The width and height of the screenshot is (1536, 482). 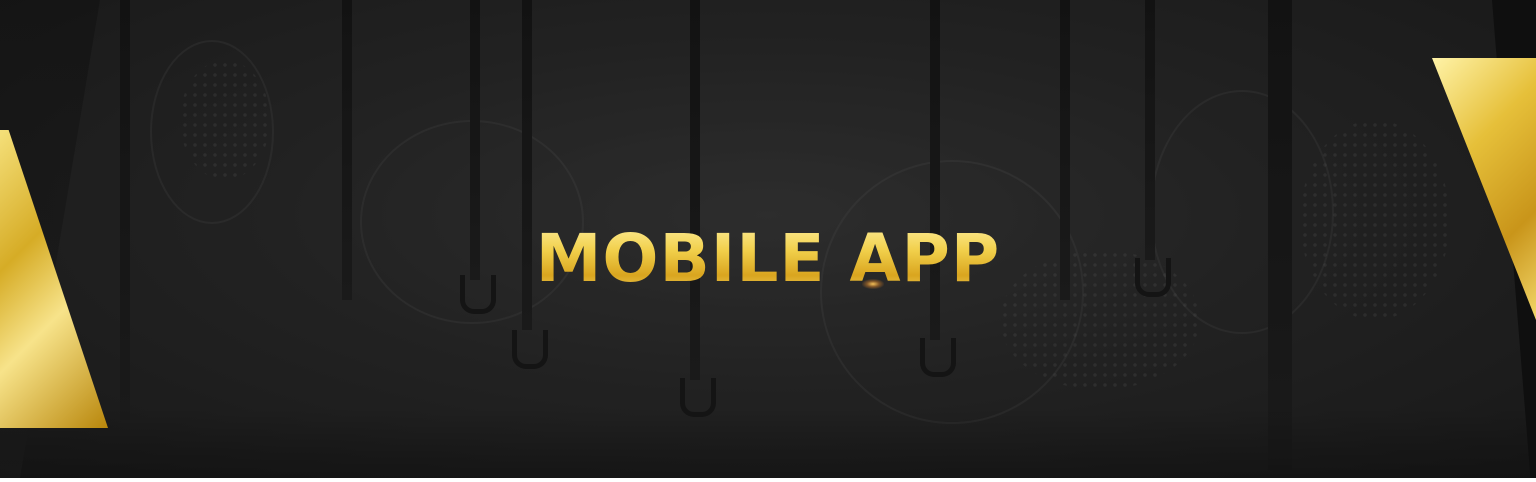 What do you see at coordinates (873, 284) in the screenshot?
I see `sparkle-icon` at bounding box center [873, 284].